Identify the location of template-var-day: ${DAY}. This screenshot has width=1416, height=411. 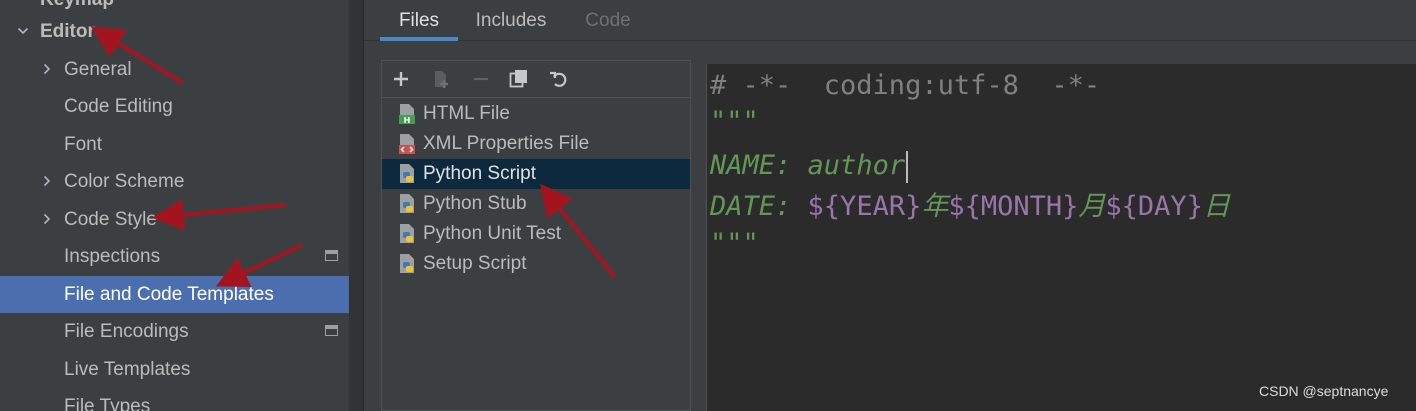
(1154, 206).